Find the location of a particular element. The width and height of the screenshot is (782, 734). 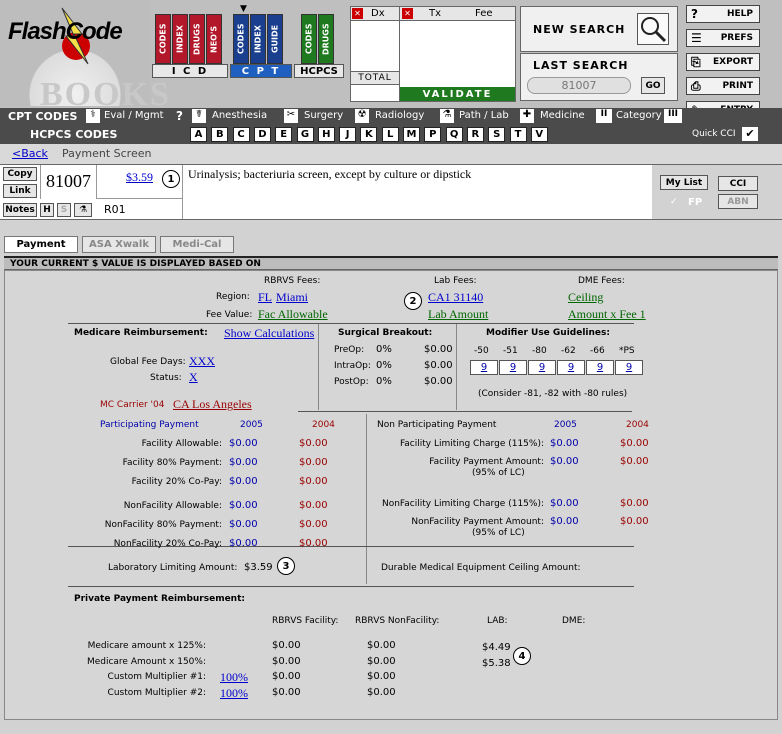

lab-value-link: Lab Amount is located at coordinates (458, 314).